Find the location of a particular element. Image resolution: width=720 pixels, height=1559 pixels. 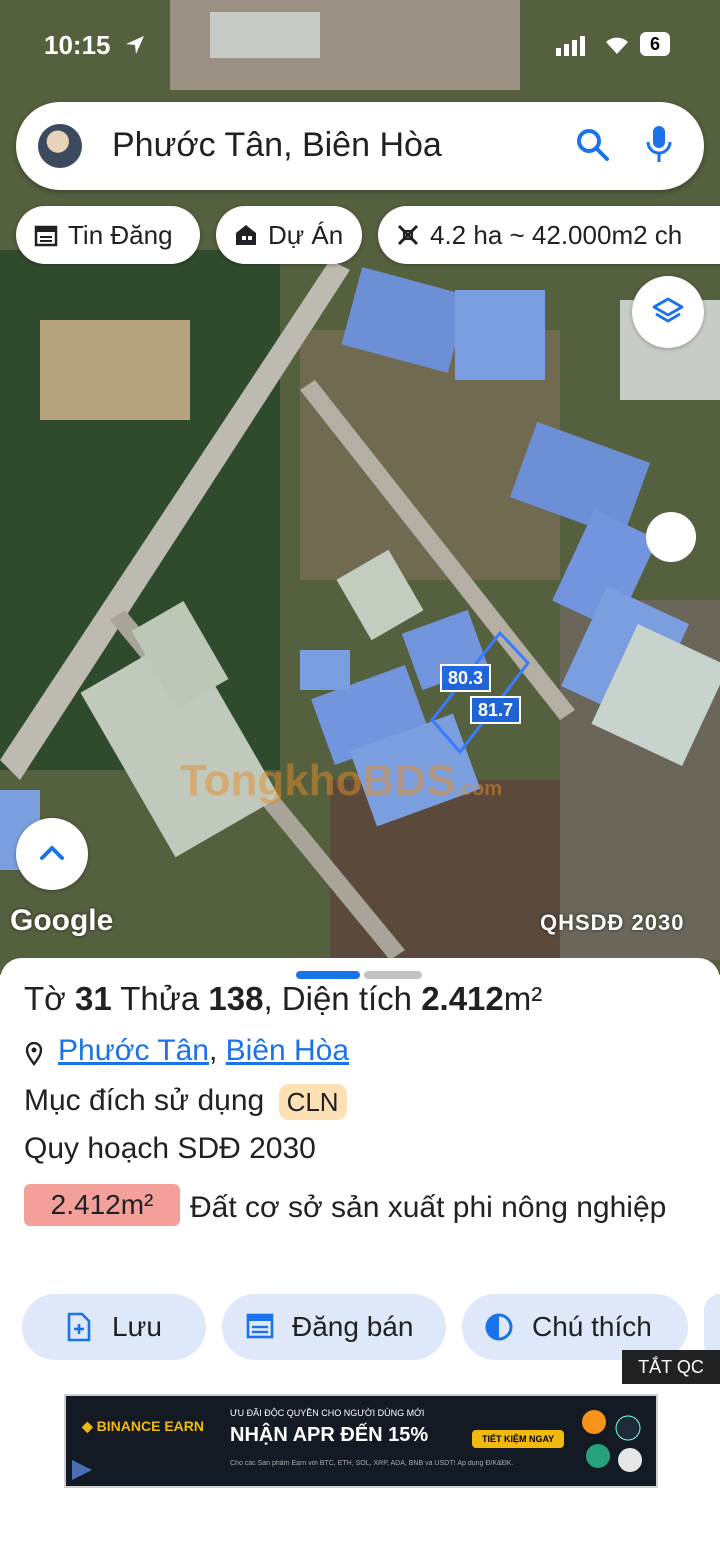

signal-icon is located at coordinates (570, 46).